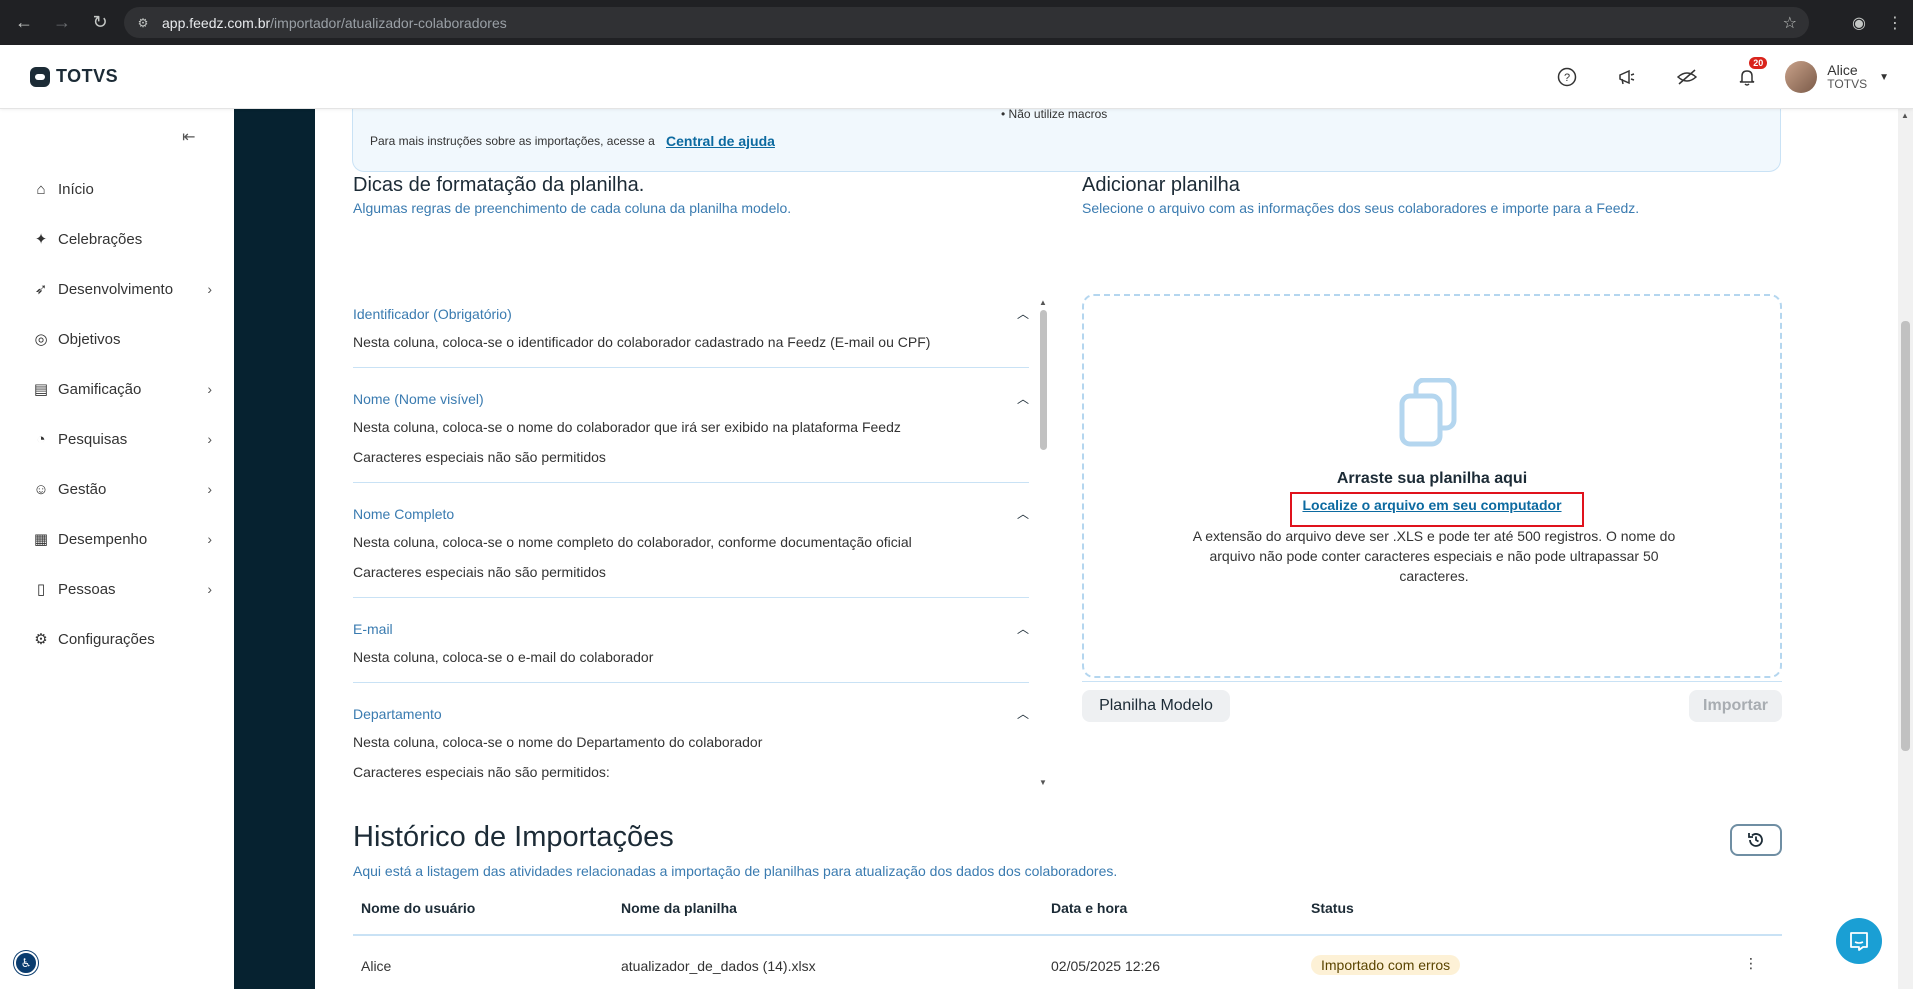 Image resolution: width=1913 pixels, height=989 pixels. Describe the element at coordinates (122, 489) in the screenshot. I see `sidebar-item-6: ☺ Gestão ›` at that location.